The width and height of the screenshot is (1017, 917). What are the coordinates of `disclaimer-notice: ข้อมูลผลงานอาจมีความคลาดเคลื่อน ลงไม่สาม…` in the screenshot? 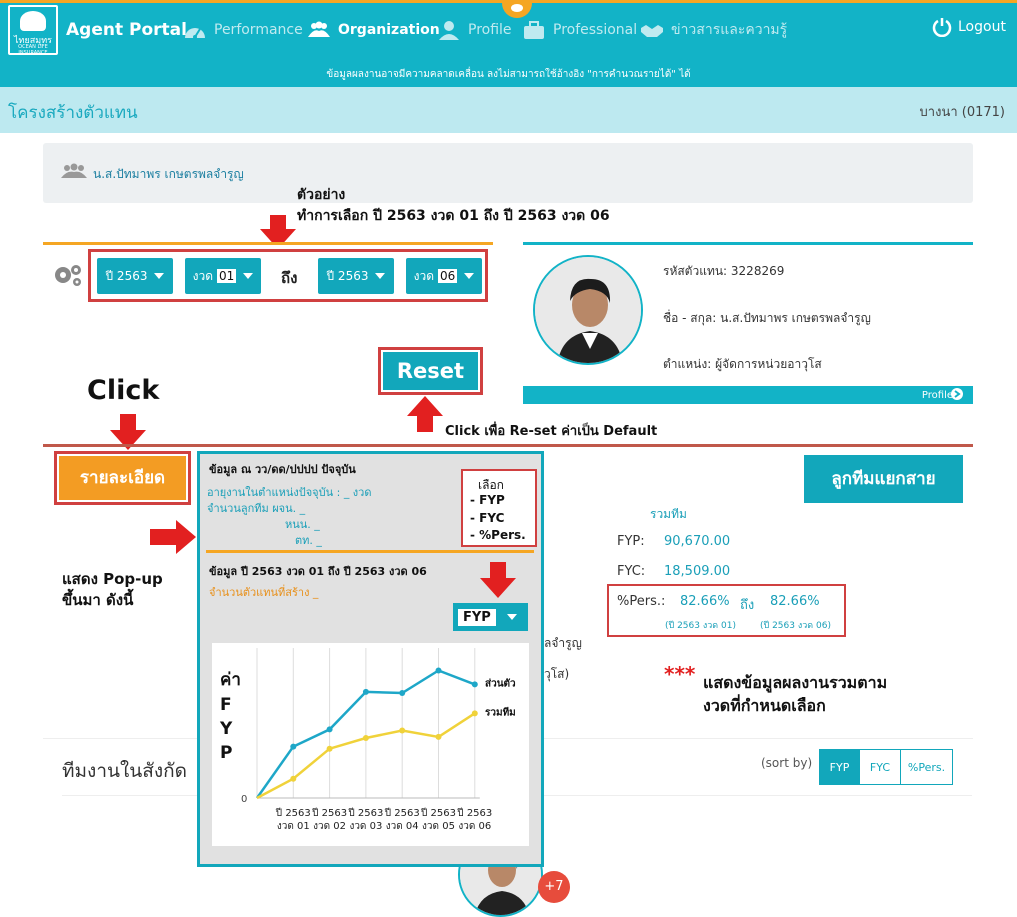 It's located at (508, 74).